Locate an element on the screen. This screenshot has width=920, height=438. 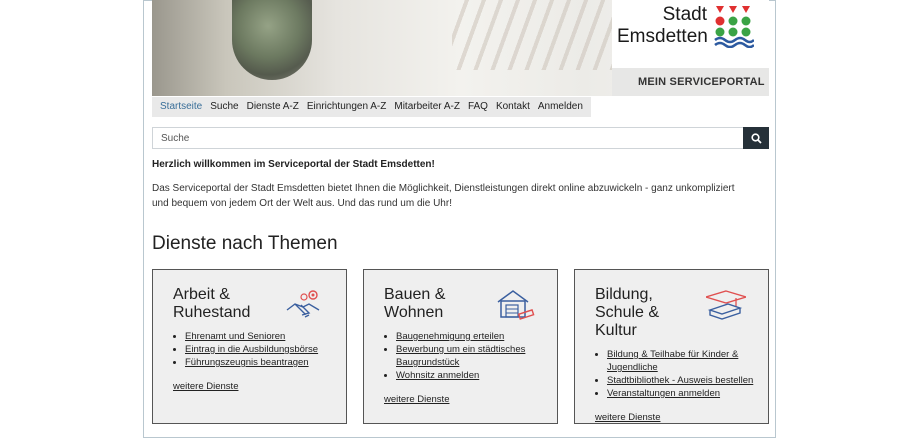
search-bar is located at coordinates (460, 138).